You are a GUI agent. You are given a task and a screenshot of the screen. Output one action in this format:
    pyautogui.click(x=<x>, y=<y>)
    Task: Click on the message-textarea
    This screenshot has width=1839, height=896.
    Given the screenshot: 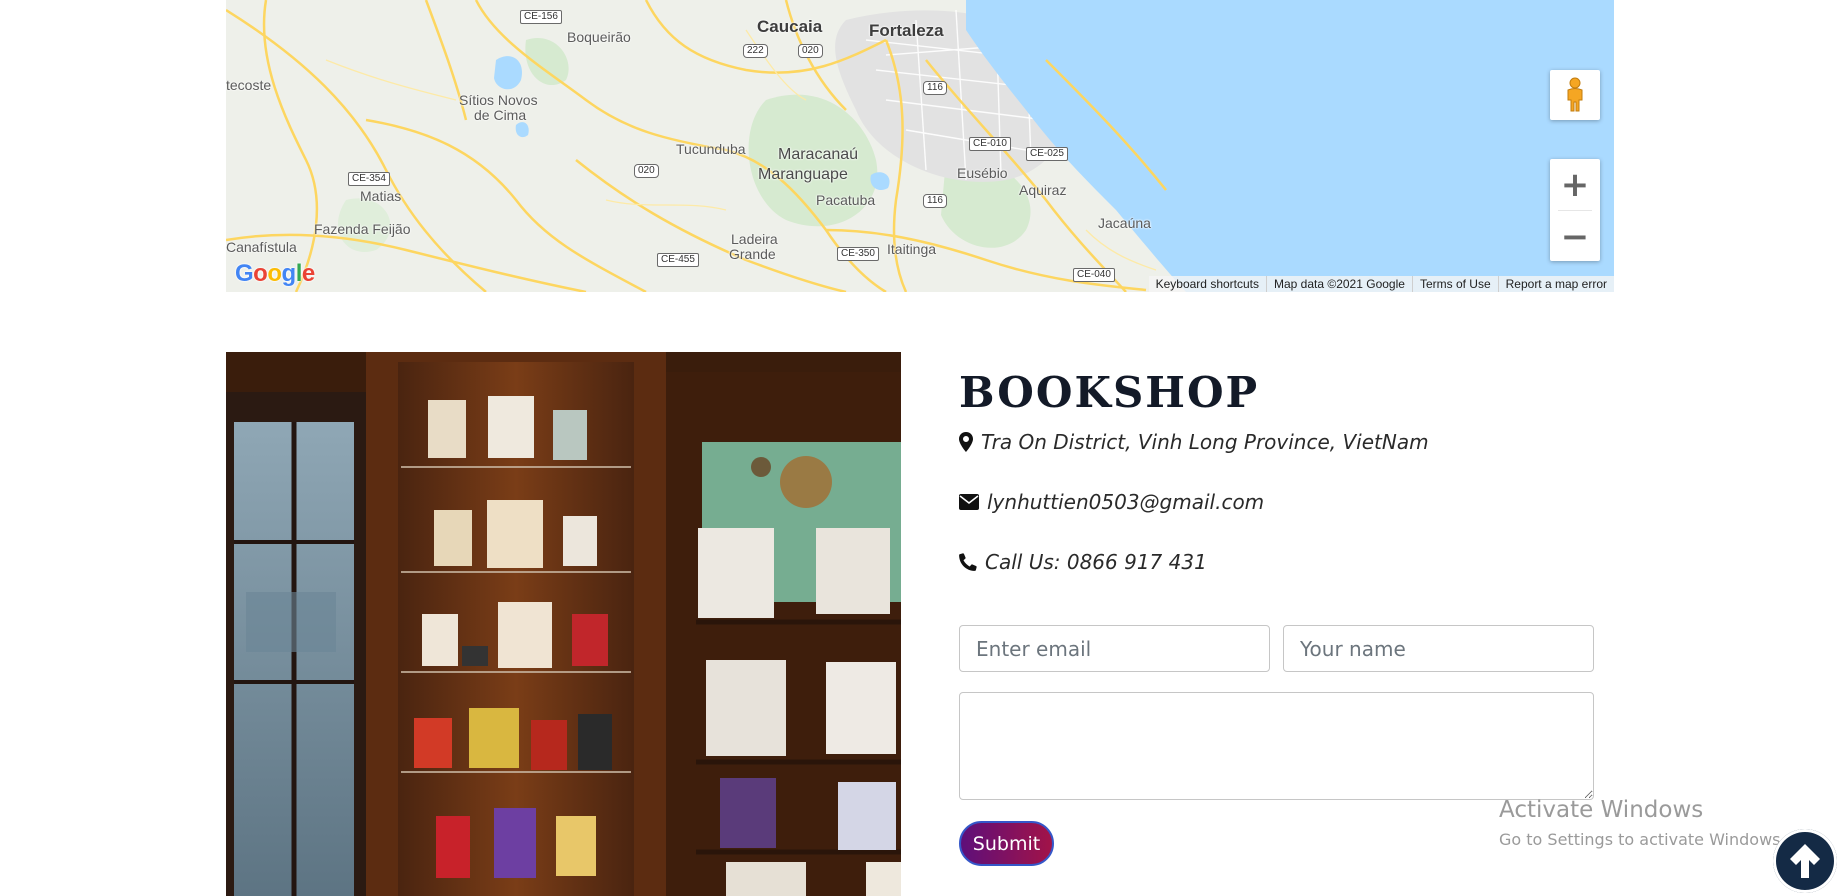 What is the action you would take?
    pyautogui.click(x=1276, y=746)
    